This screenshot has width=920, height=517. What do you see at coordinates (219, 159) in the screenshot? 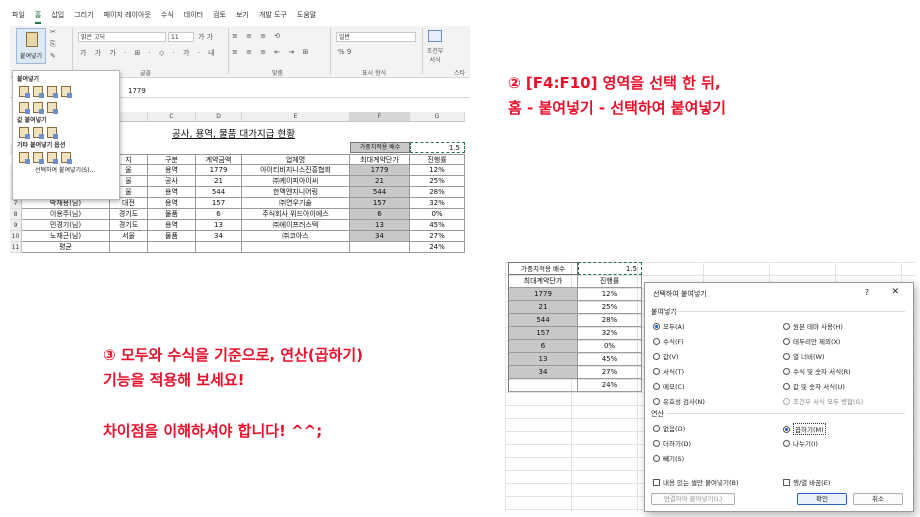
I see `header-cell: 계약금액` at bounding box center [219, 159].